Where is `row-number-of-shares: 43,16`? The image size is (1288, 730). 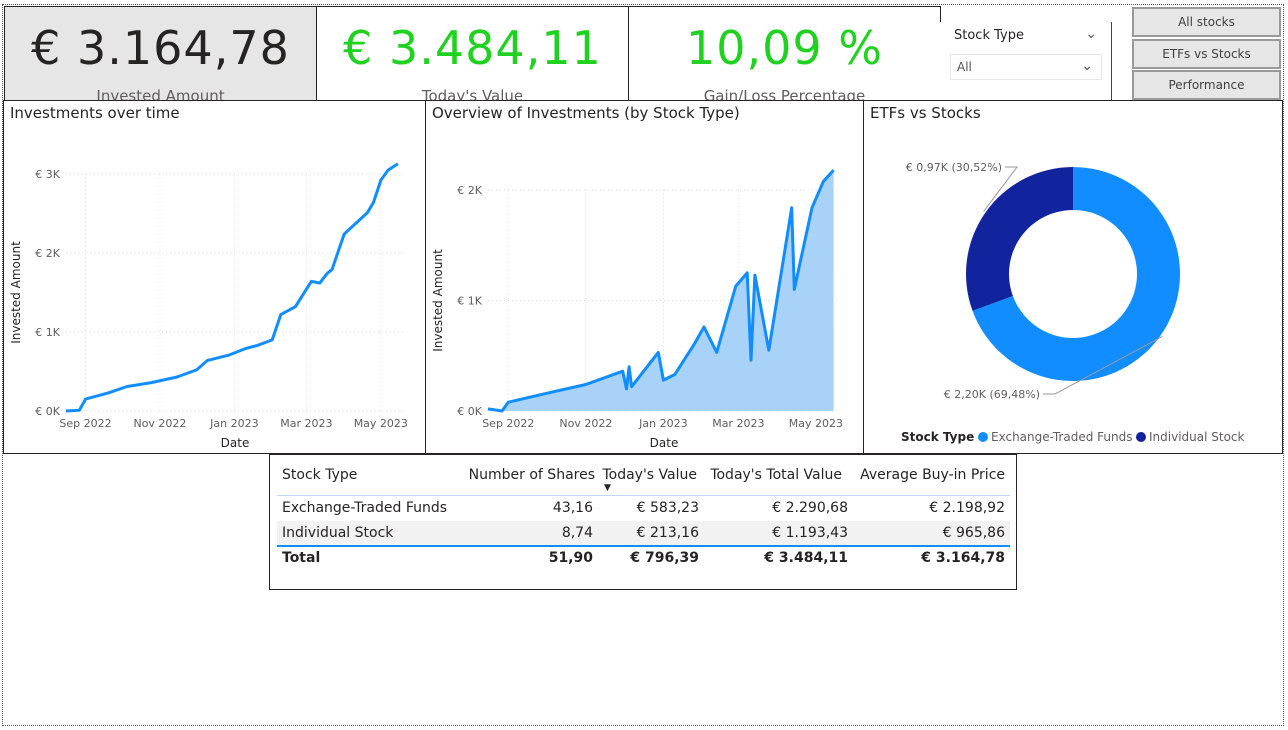
row-number-of-shares: 43,16 is located at coordinates (572, 508).